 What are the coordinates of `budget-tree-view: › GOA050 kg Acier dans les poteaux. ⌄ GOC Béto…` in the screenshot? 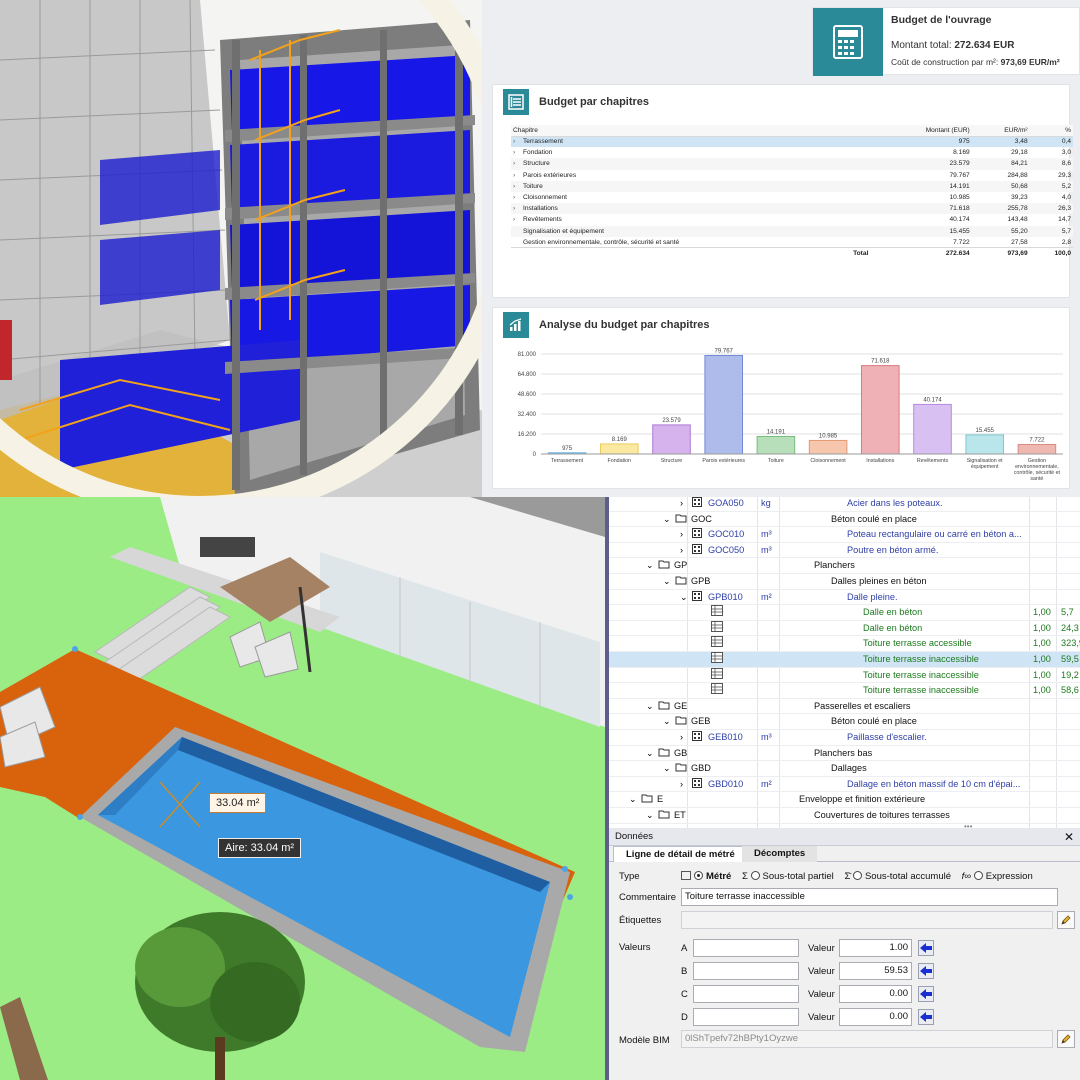 It's located at (842, 662).